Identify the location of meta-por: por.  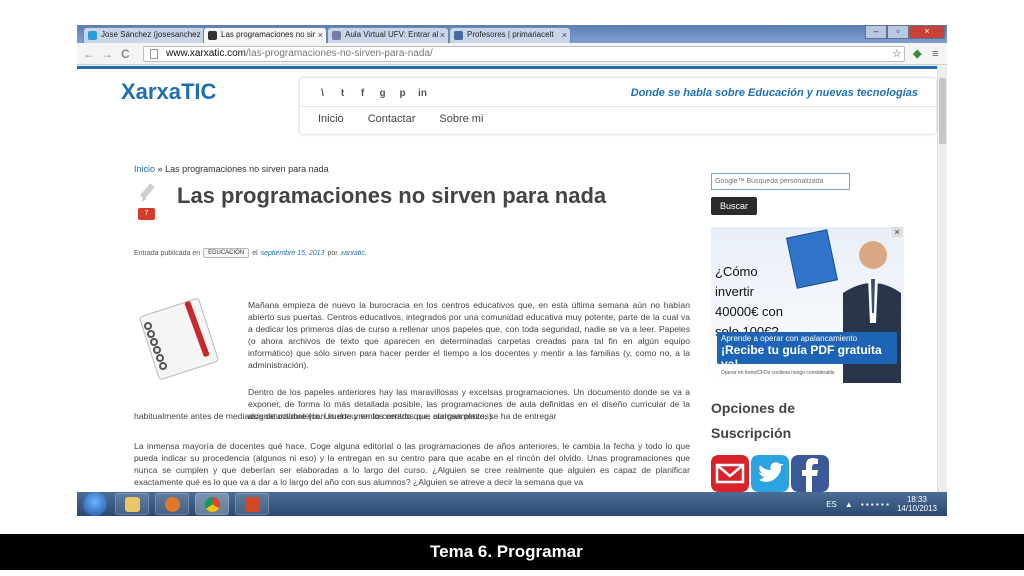
(332, 253).